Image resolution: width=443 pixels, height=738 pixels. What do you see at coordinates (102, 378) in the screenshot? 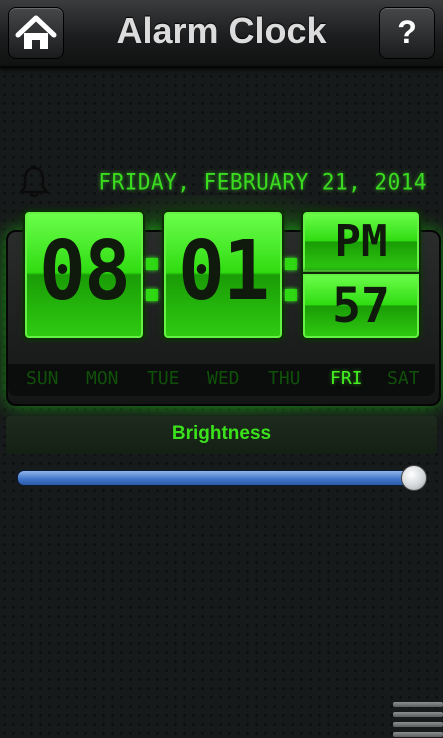
I see `day-mon: MON` at bounding box center [102, 378].